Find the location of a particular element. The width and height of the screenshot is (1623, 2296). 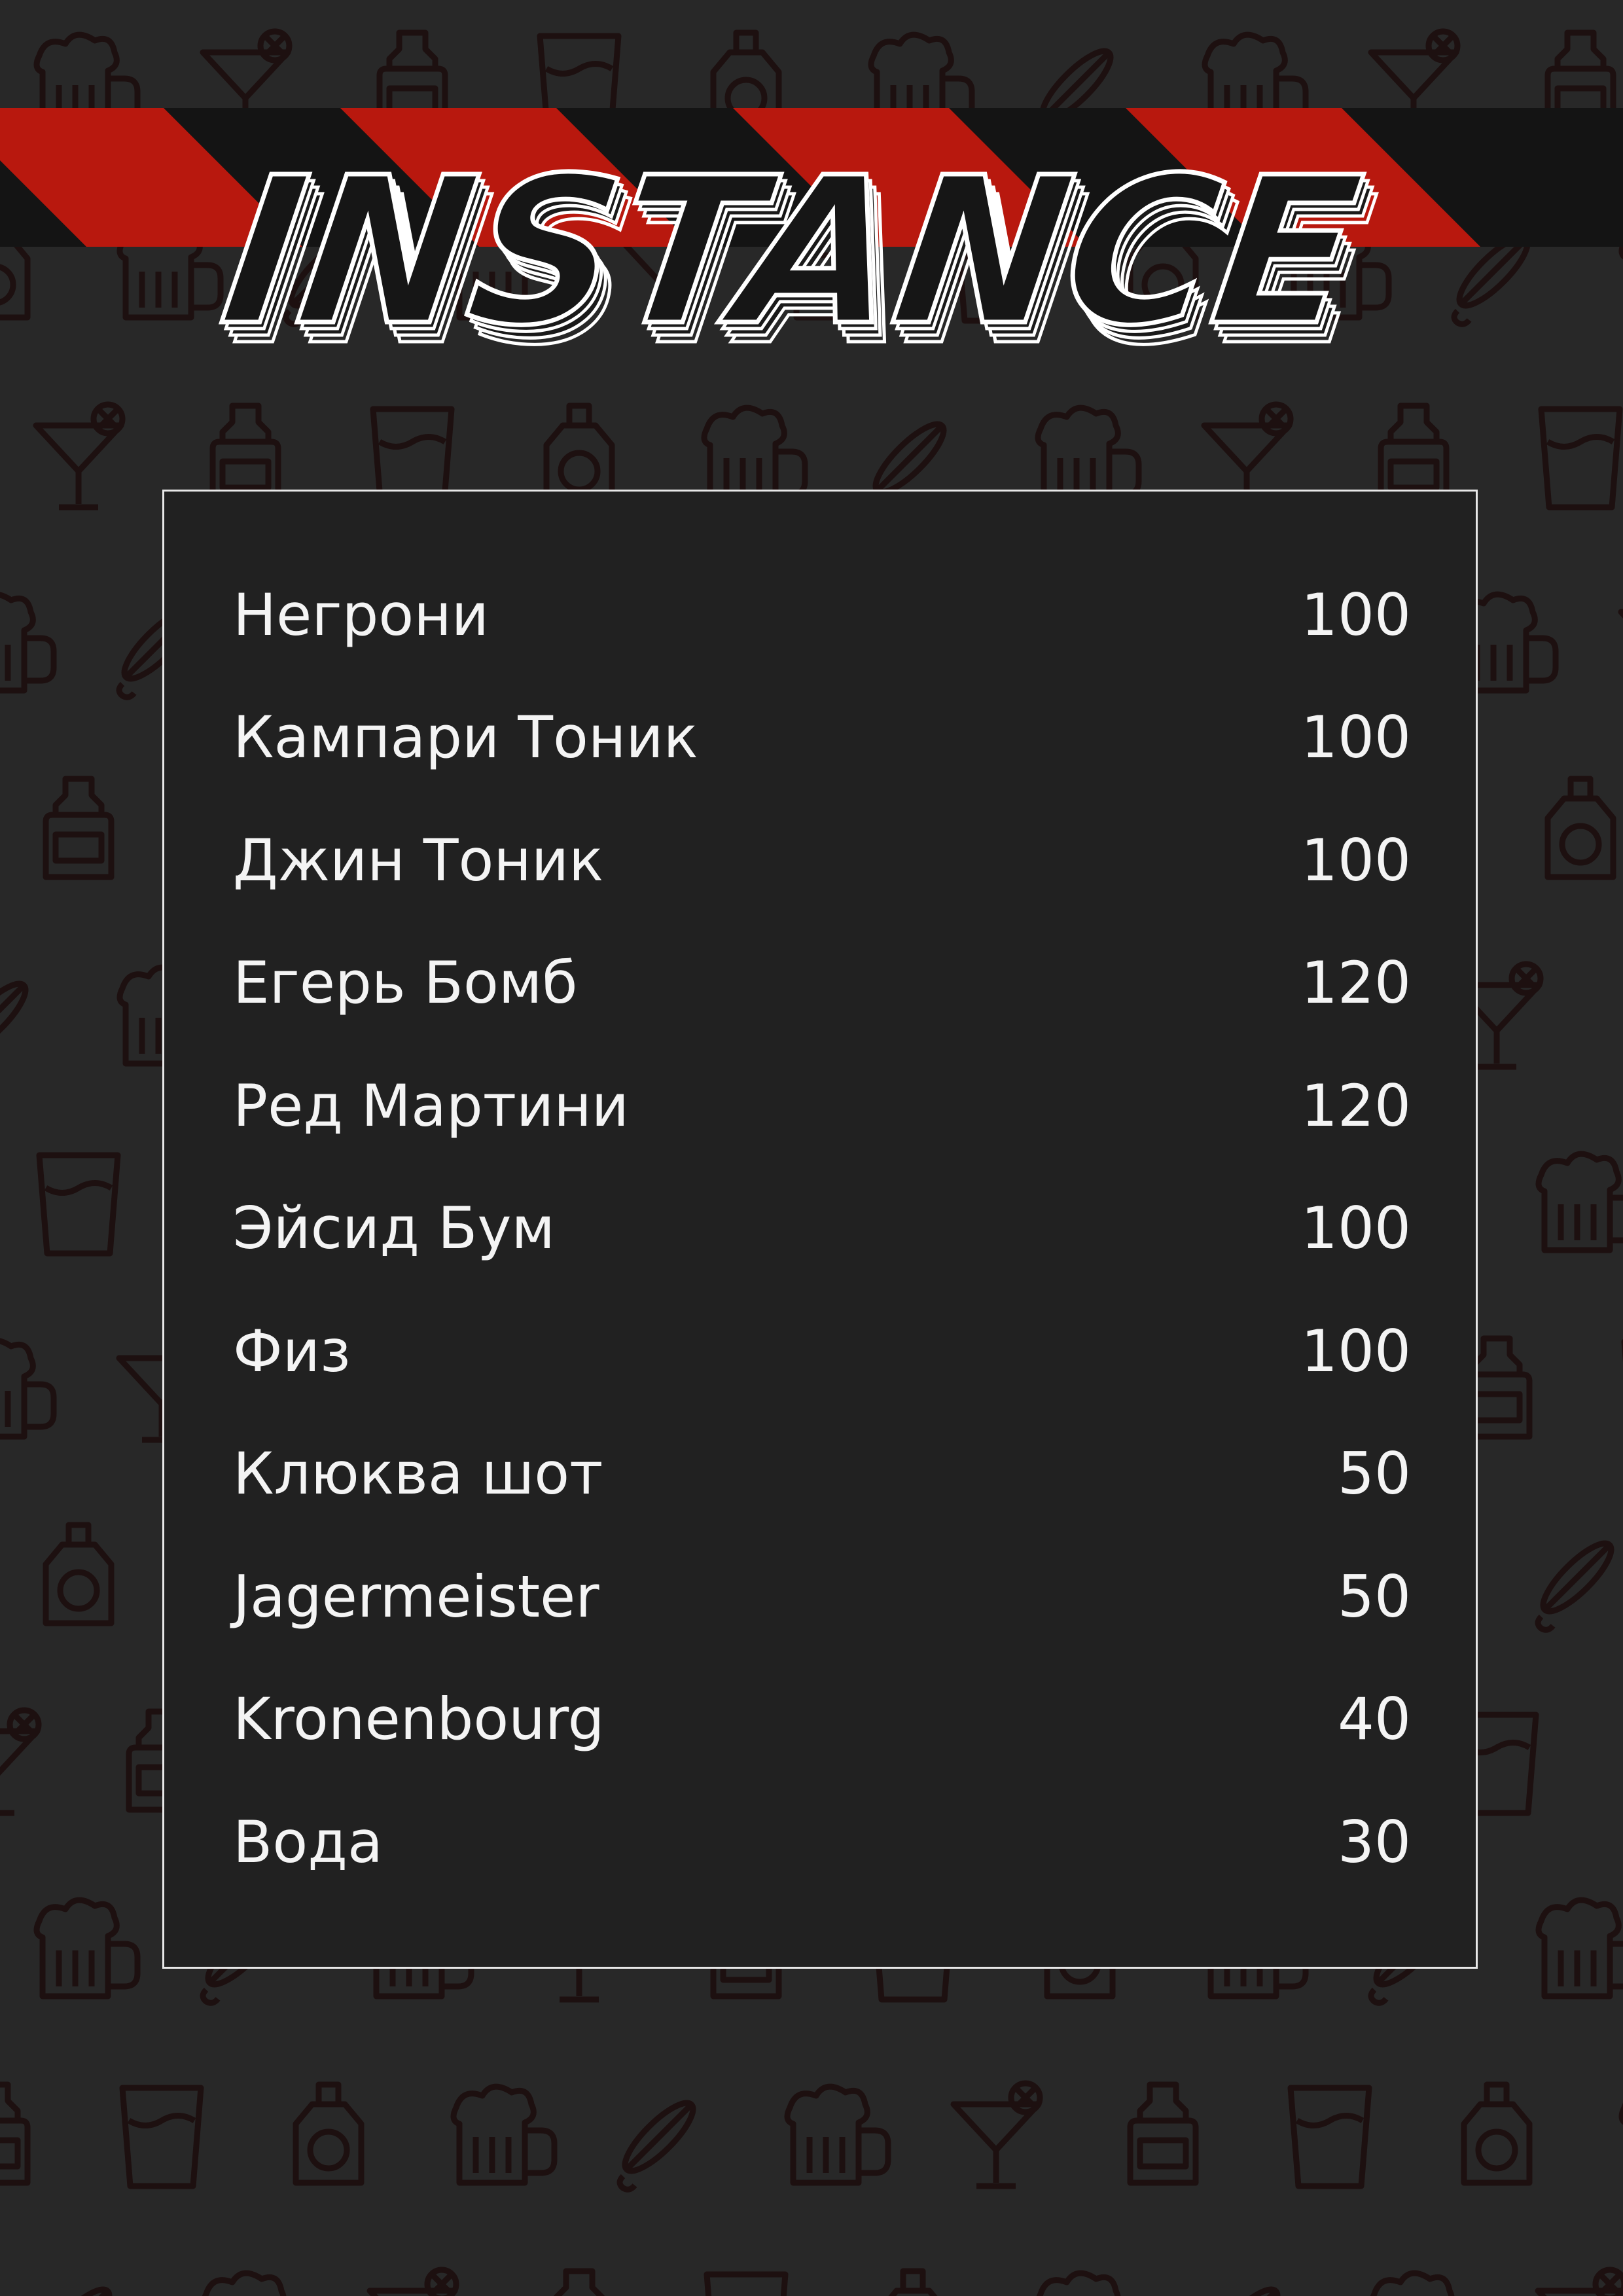

brand-title: INSTANCE INSTANCE INSTANCE INSTANCE is located at coordinates (811, 254).